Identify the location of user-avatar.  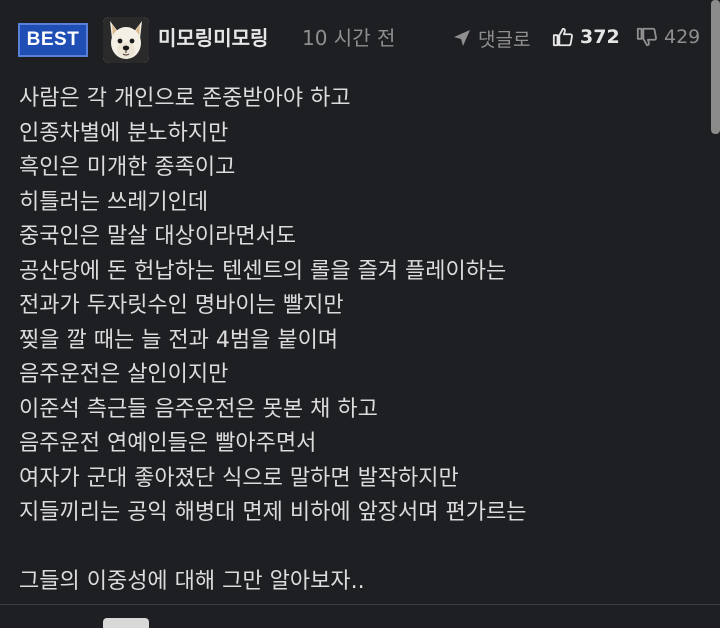
(126, 40).